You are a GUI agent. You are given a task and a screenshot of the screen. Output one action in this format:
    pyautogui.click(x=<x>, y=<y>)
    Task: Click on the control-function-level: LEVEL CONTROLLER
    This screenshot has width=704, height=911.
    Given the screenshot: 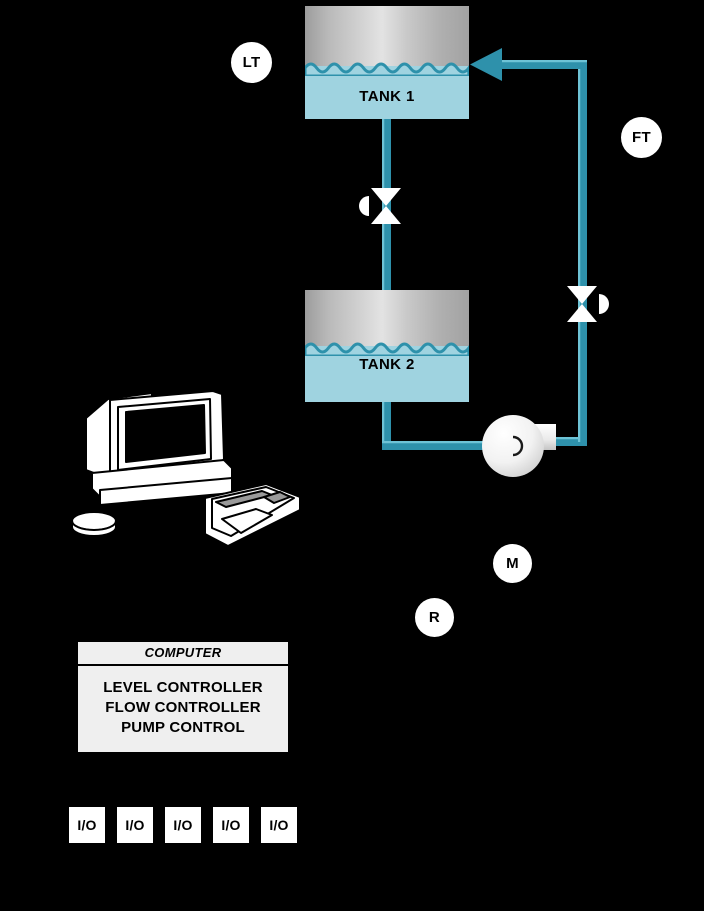 What is the action you would take?
    pyautogui.click(x=183, y=687)
    